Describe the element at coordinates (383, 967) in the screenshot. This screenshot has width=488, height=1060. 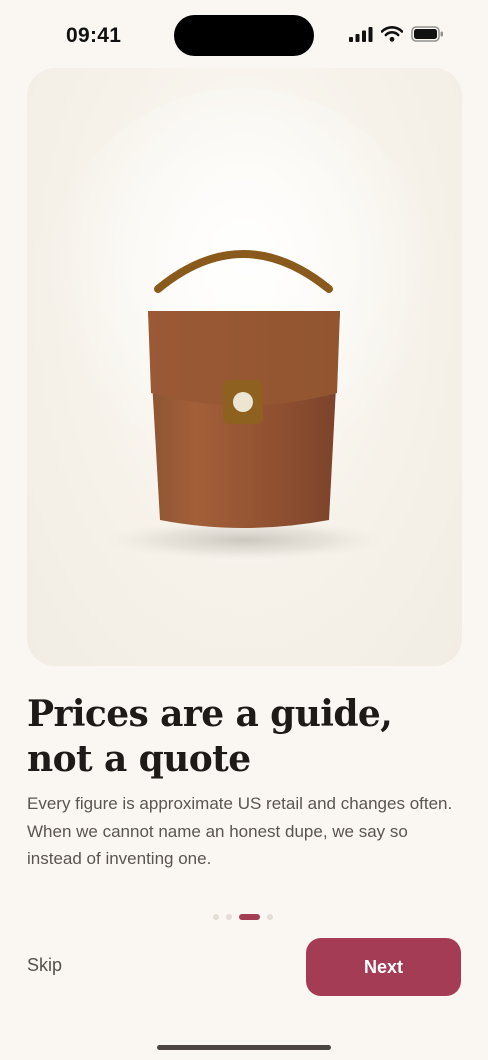
I see `next-button: Next` at that location.